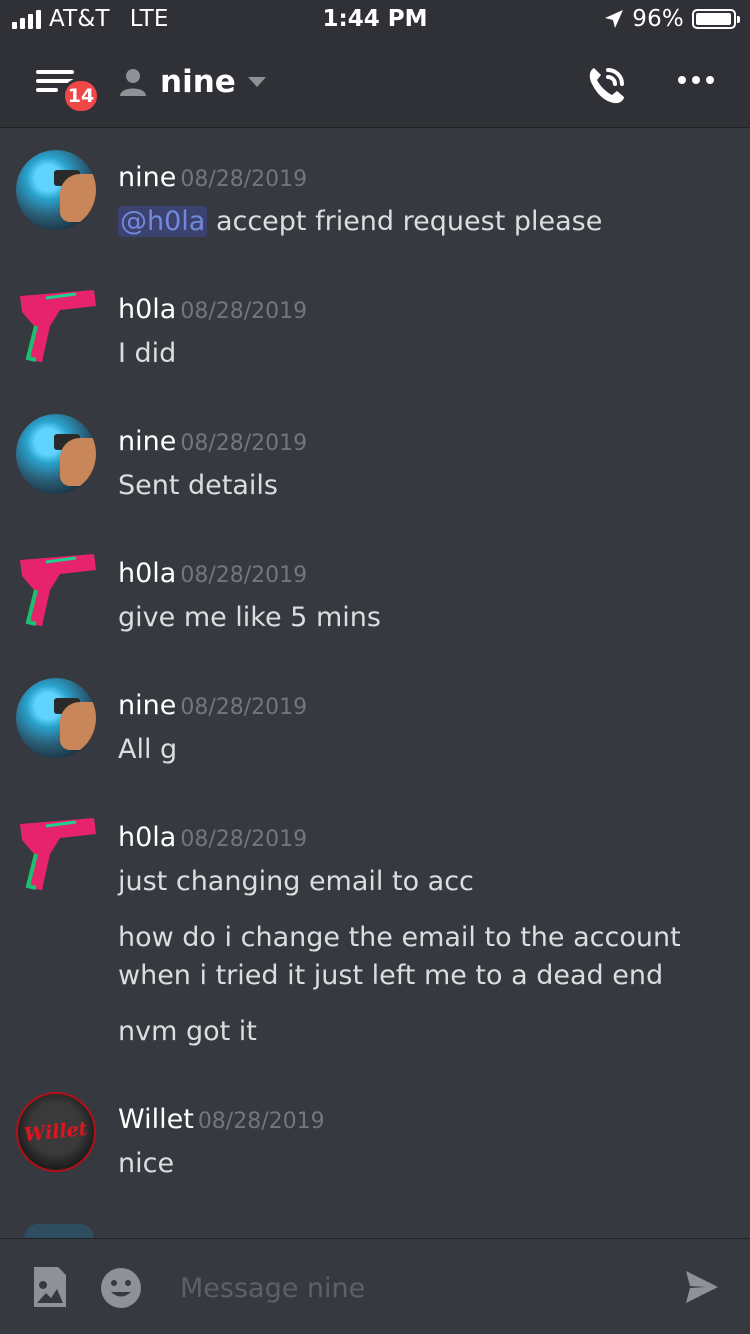  Describe the element at coordinates (249, 617) in the screenshot. I see `message-text: give me like 5 mins` at that location.